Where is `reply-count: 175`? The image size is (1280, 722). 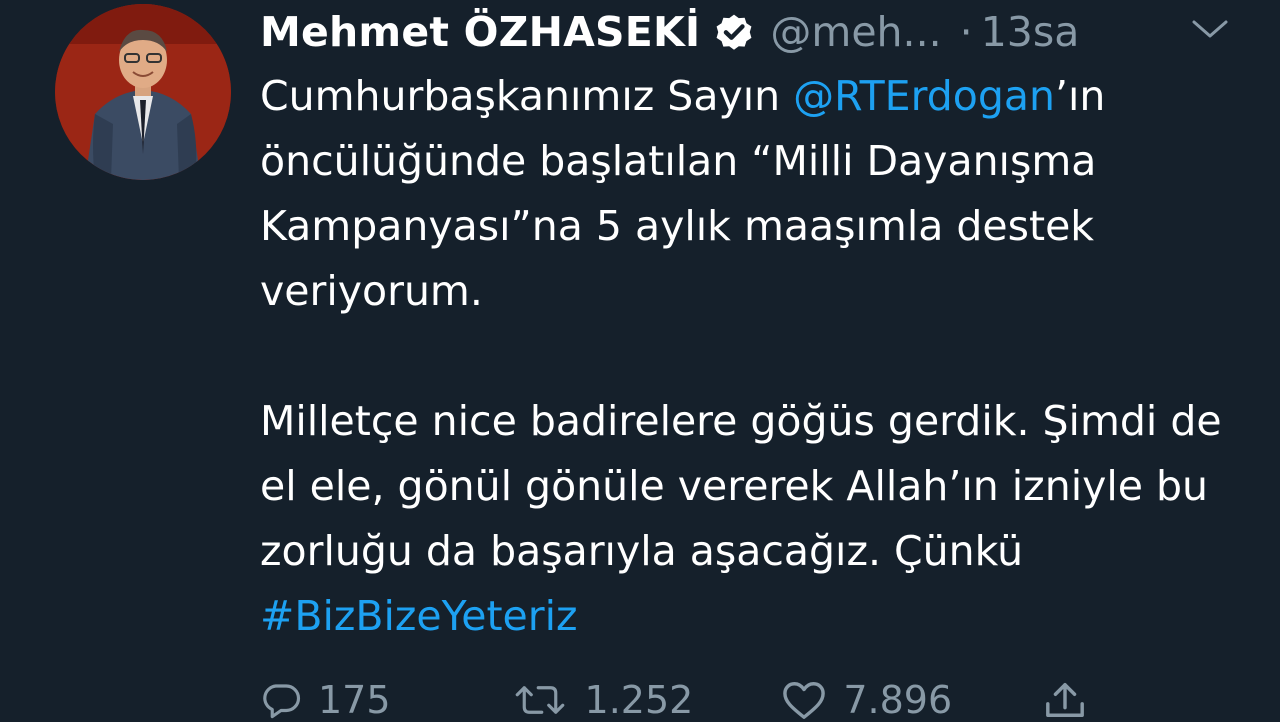 reply-count: 175 is located at coordinates (354, 700).